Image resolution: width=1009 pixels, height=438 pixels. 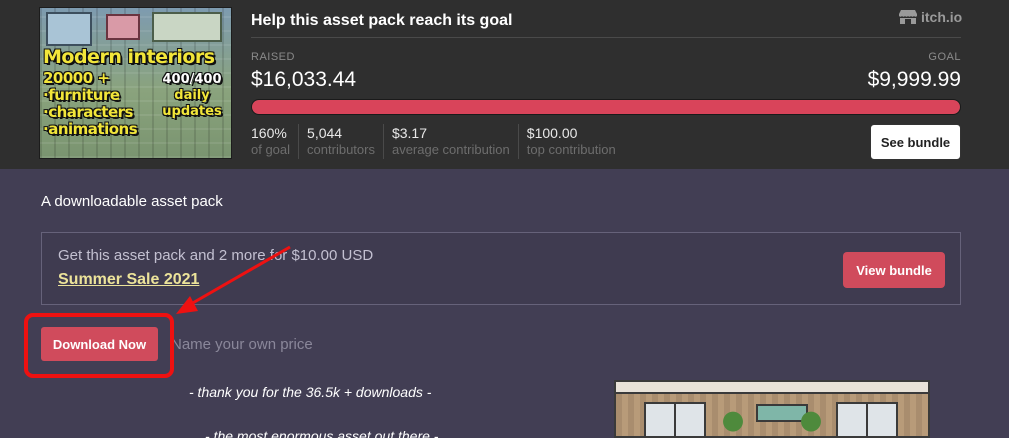 What do you see at coordinates (187, 27) in the screenshot?
I see `cover-shelf` at bounding box center [187, 27].